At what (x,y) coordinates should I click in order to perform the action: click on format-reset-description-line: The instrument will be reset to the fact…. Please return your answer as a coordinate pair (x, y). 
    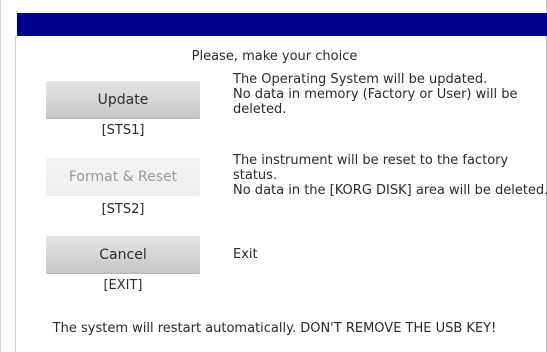
    Looking at the image, I should click on (371, 160).